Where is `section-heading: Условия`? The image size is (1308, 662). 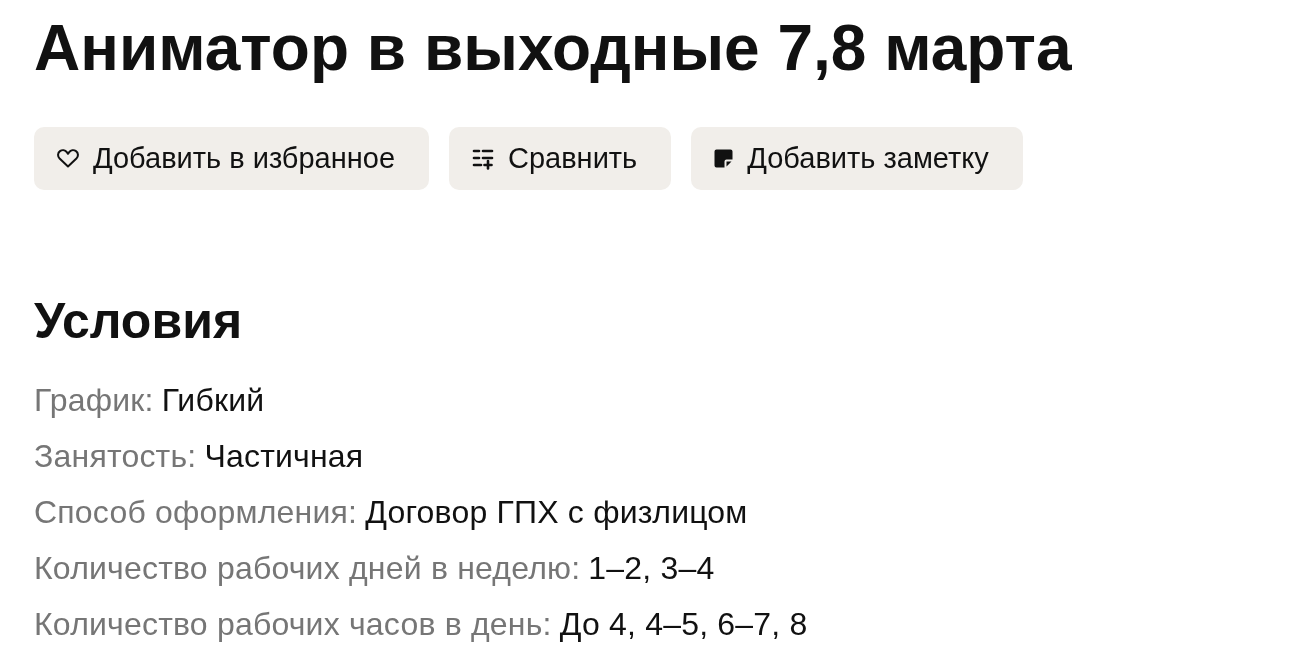
section-heading: Условия is located at coordinates (139, 321).